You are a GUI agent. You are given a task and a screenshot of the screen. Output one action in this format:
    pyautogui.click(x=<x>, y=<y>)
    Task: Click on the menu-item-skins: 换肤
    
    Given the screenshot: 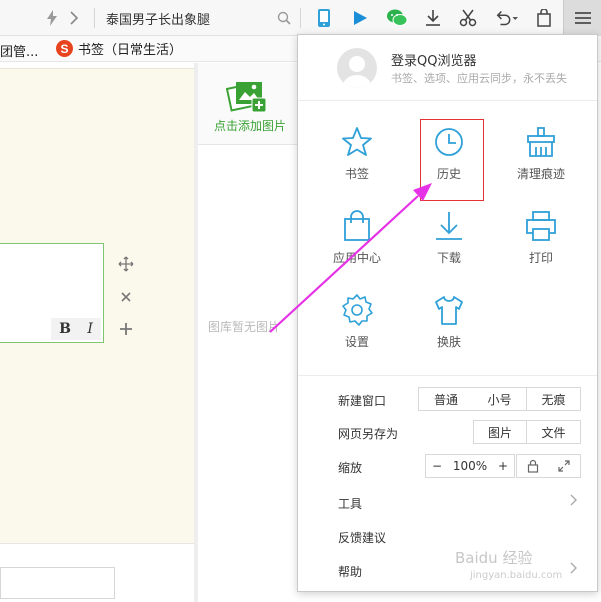 What is the action you would take?
    pyautogui.click(x=449, y=321)
    